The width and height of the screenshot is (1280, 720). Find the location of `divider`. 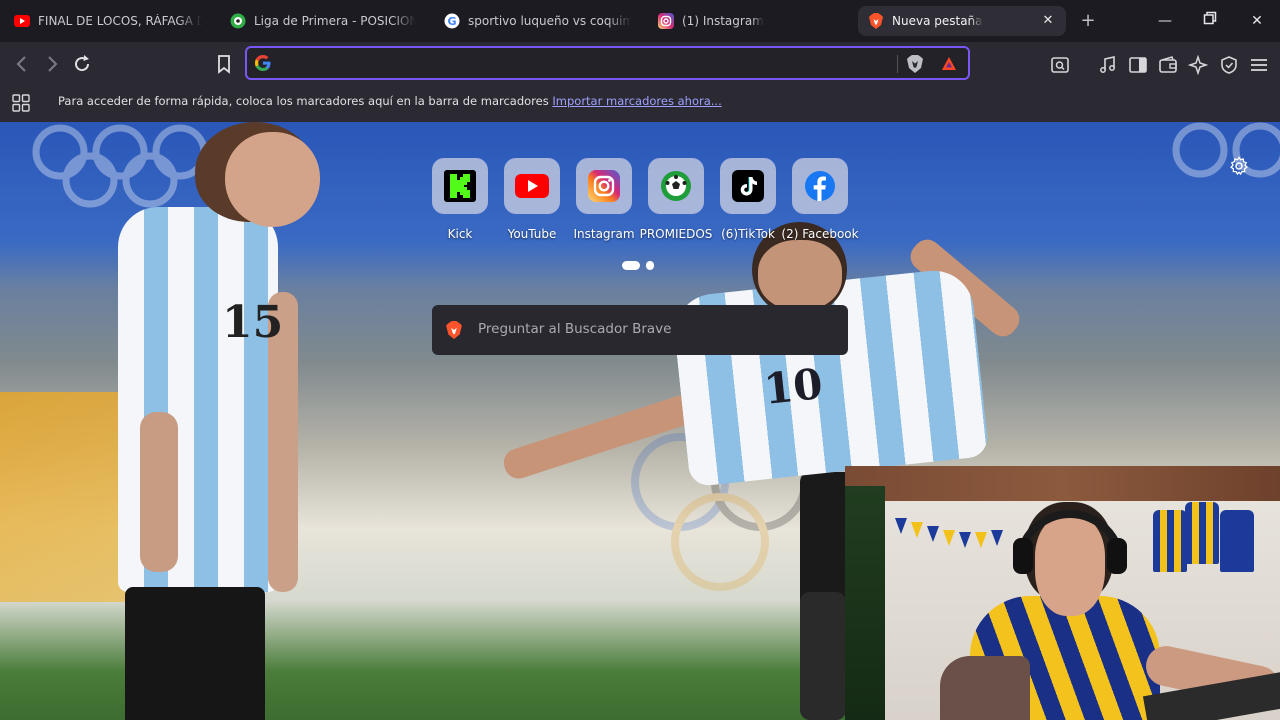

divider is located at coordinates (897, 64).